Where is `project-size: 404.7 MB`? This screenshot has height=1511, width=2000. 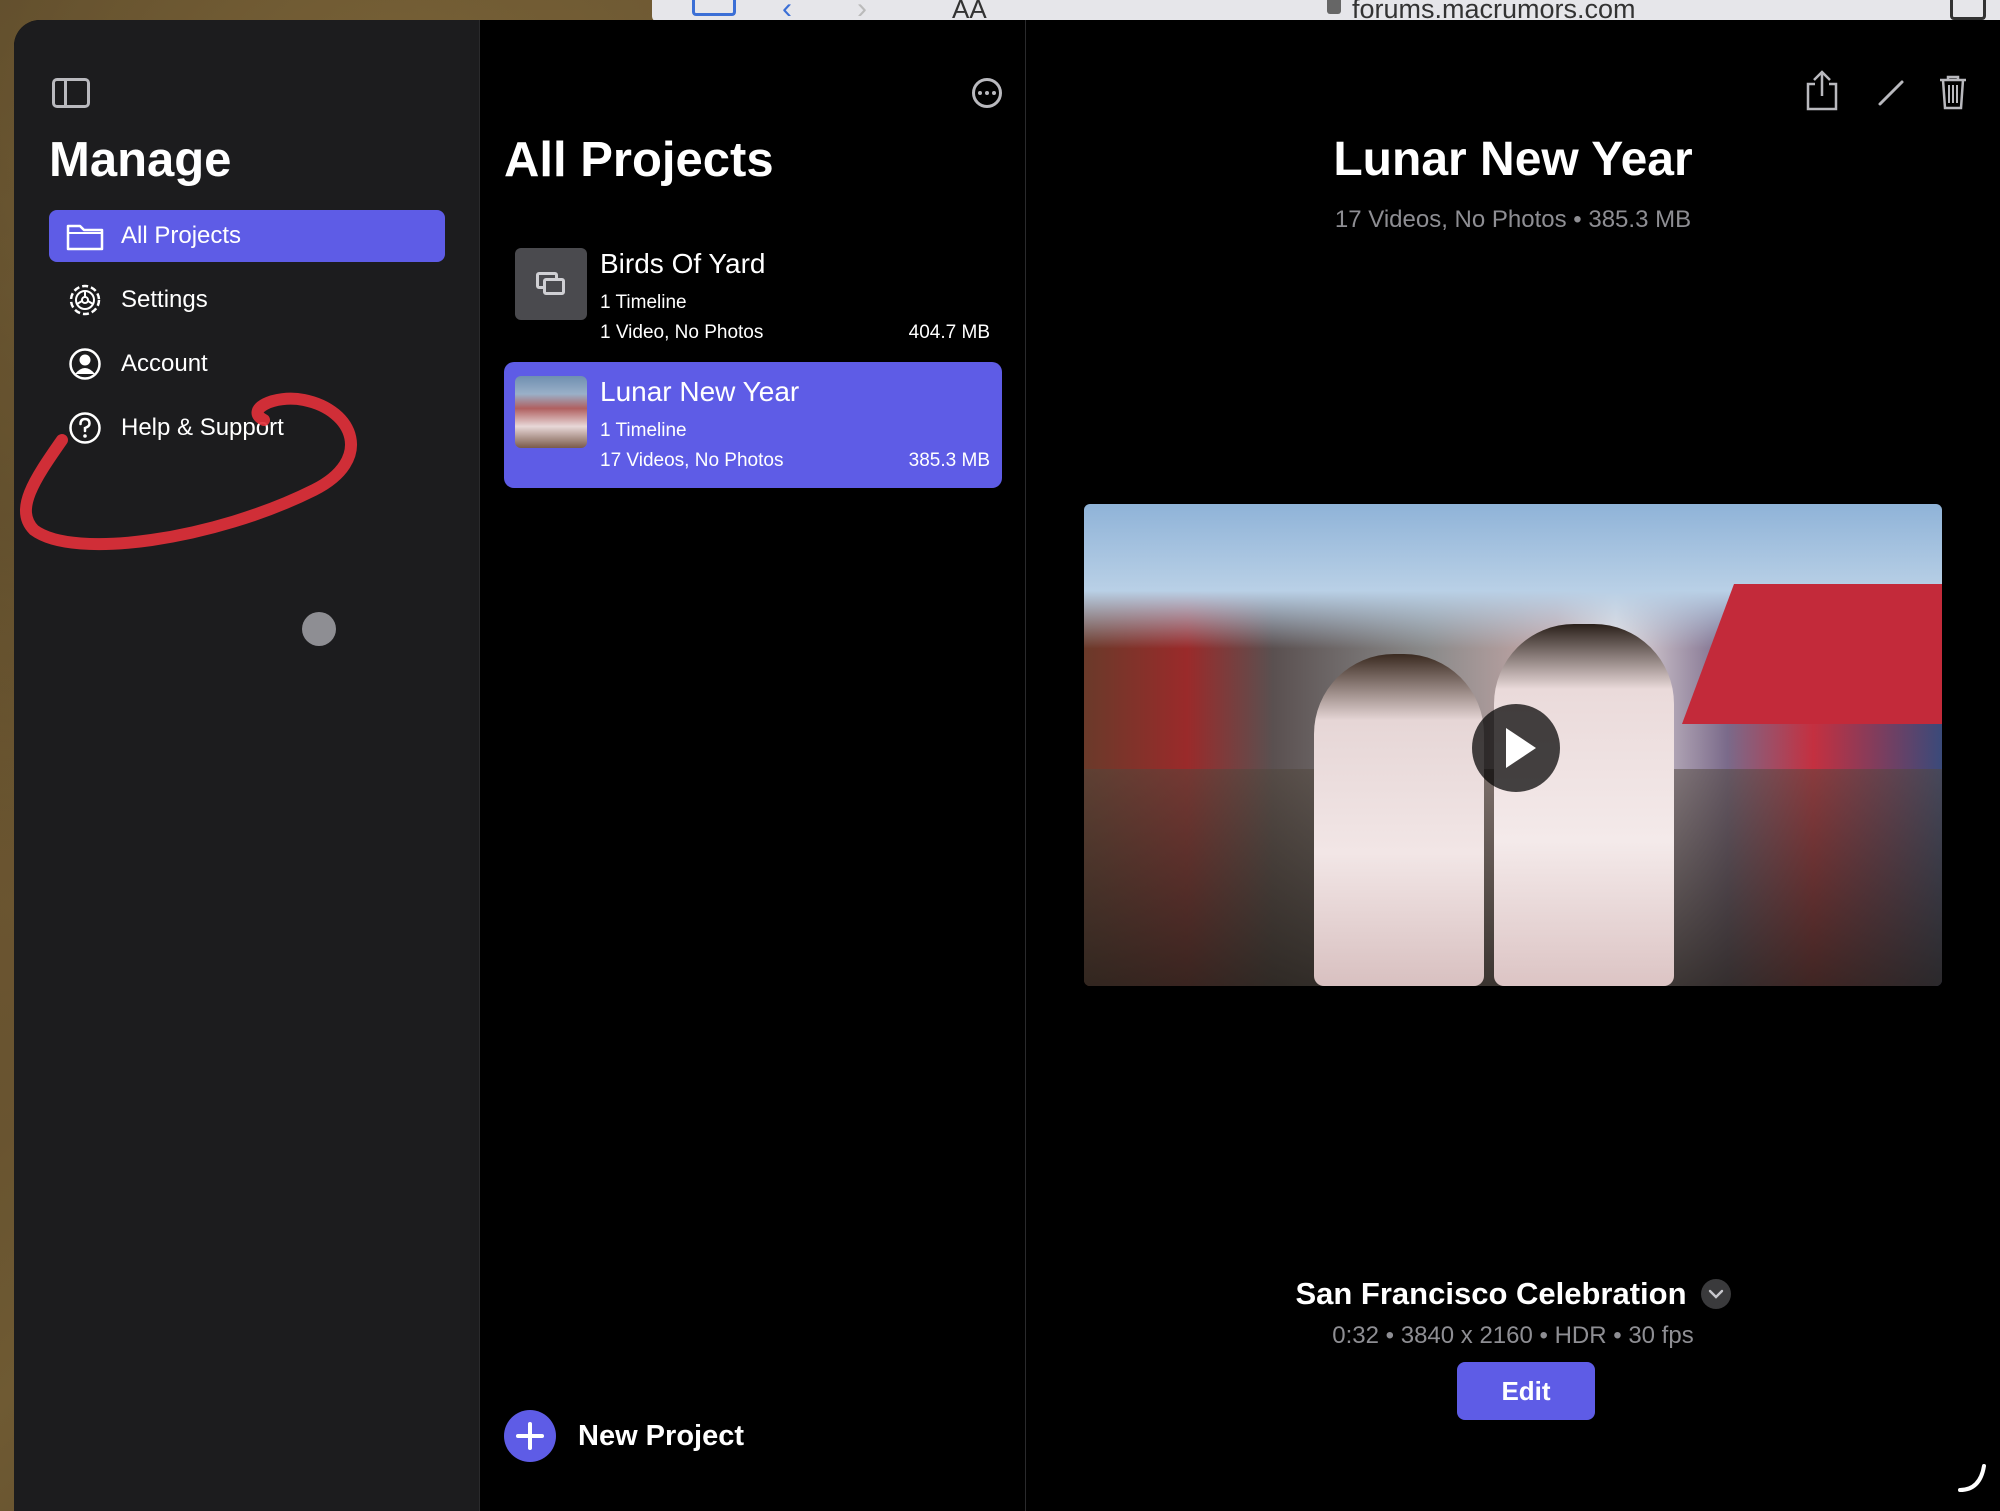 project-size: 404.7 MB is located at coordinates (949, 332).